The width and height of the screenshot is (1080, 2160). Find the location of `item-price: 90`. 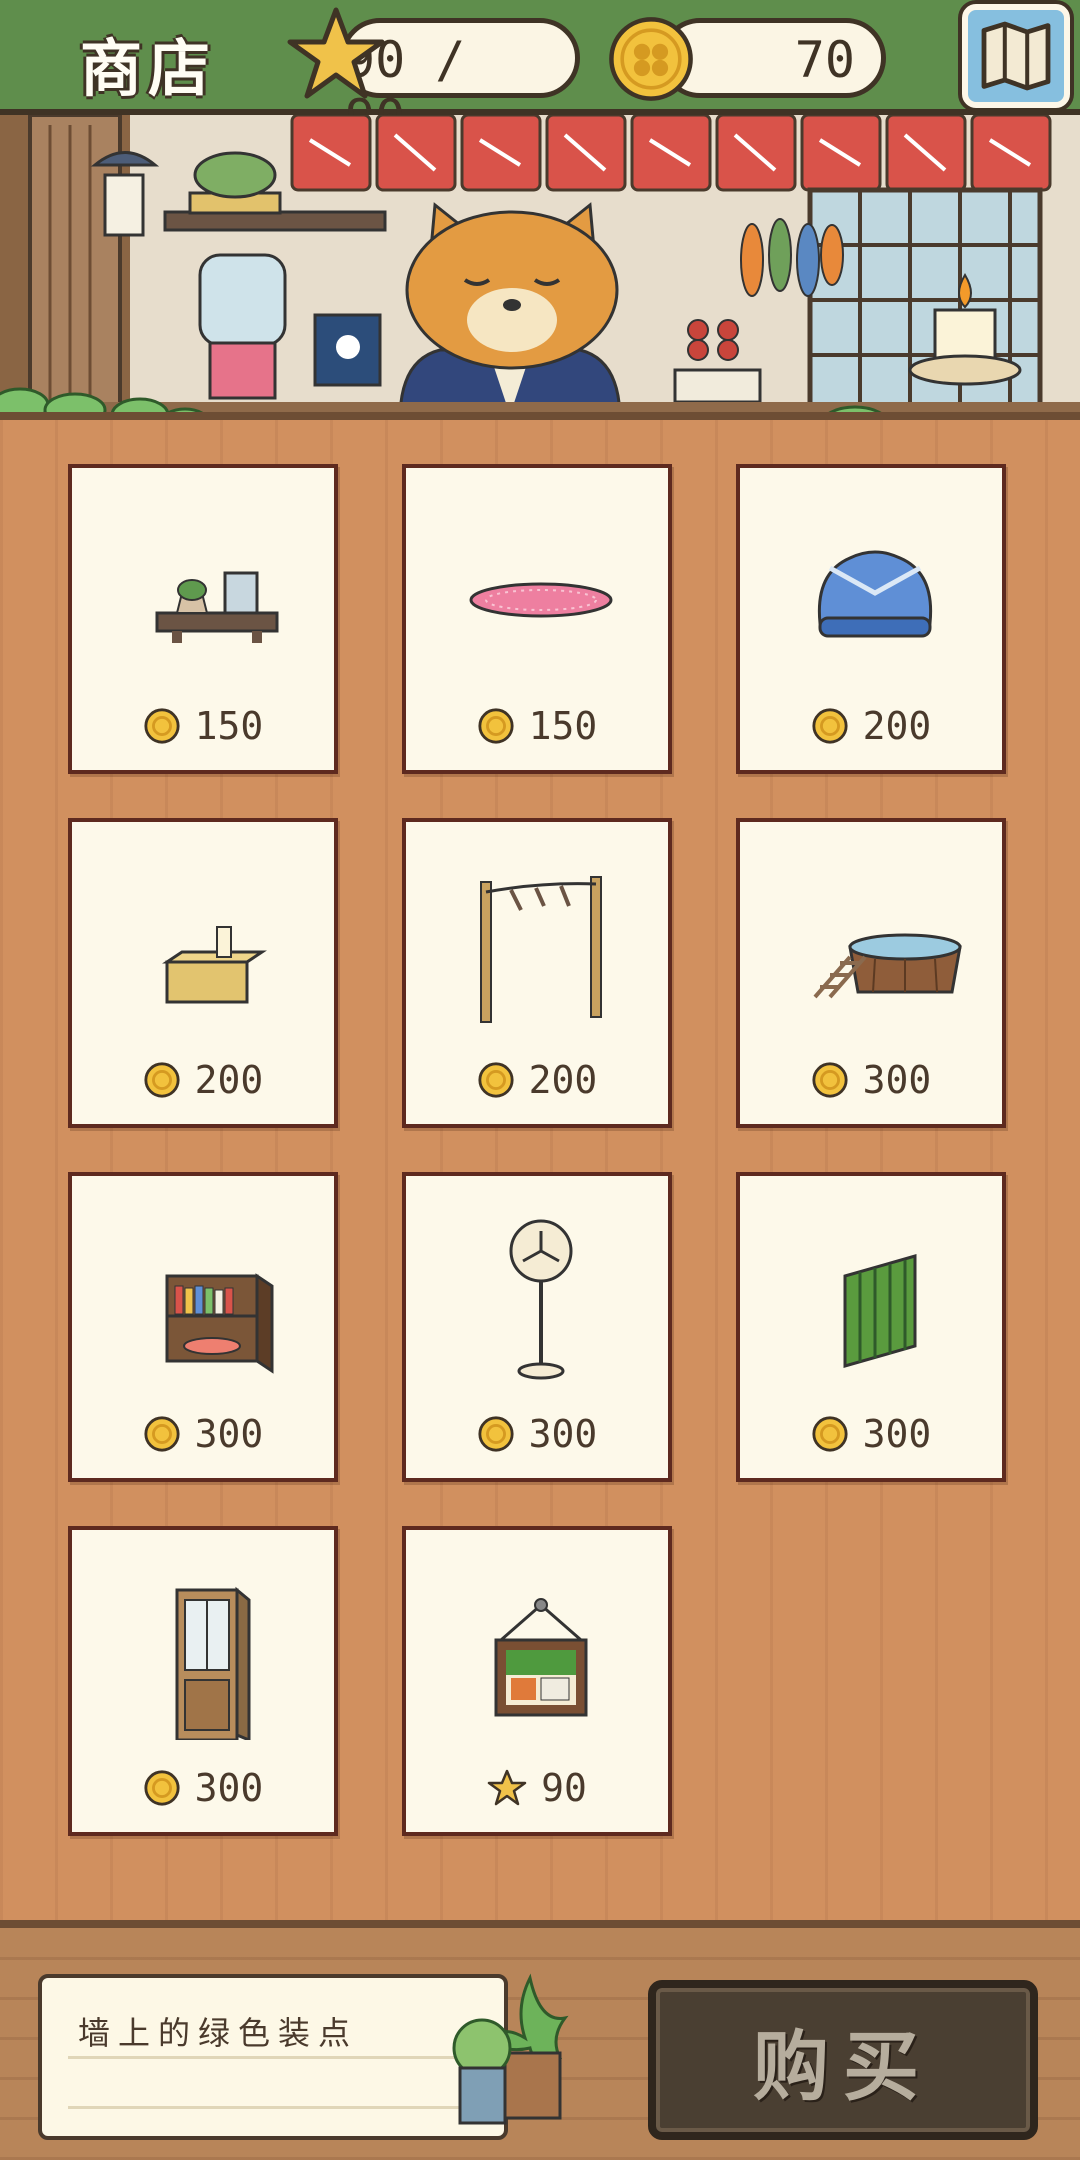

item-price: 90 is located at coordinates (537, 1788).